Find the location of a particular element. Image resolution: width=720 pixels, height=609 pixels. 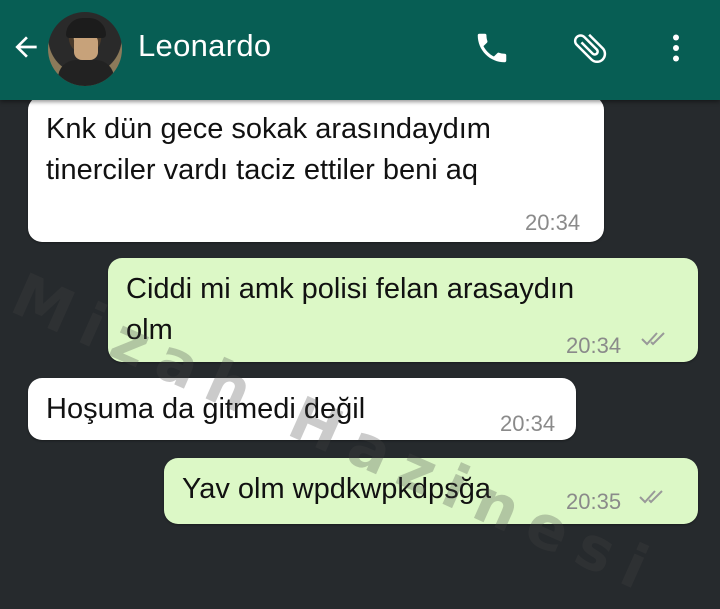

message-time: 20:35 is located at coordinates (594, 501).